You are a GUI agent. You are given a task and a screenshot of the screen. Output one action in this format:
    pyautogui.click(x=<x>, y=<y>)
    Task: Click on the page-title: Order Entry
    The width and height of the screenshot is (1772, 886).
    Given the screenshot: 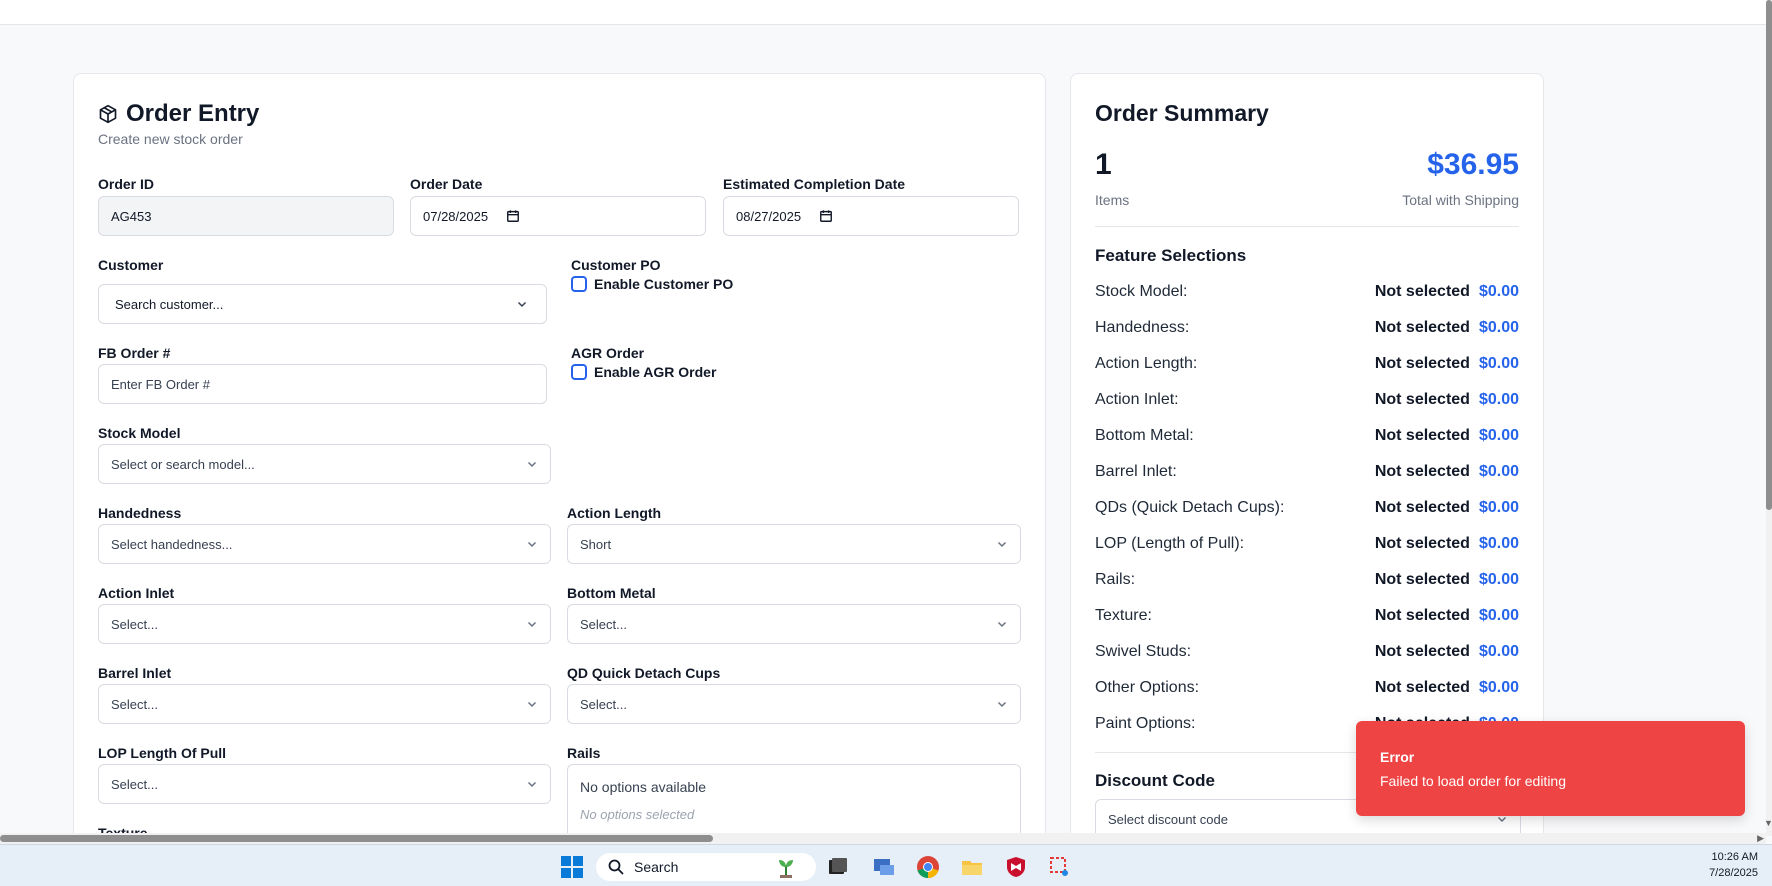 What is the action you would take?
    pyautogui.click(x=193, y=113)
    